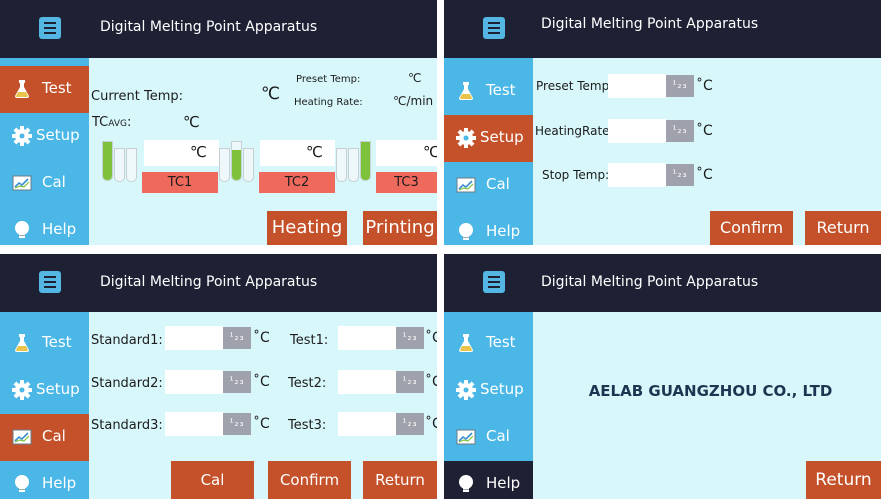 This screenshot has height=499, width=881. I want to click on test3-input, so click(367, 424).